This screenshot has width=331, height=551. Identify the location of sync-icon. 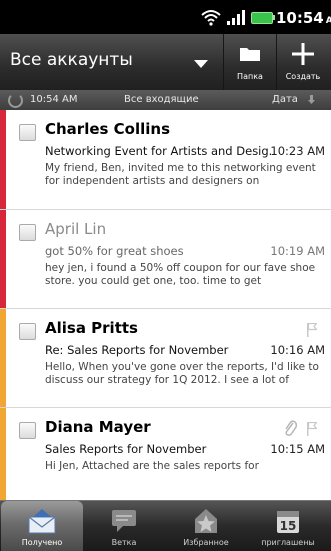
(15, 100).